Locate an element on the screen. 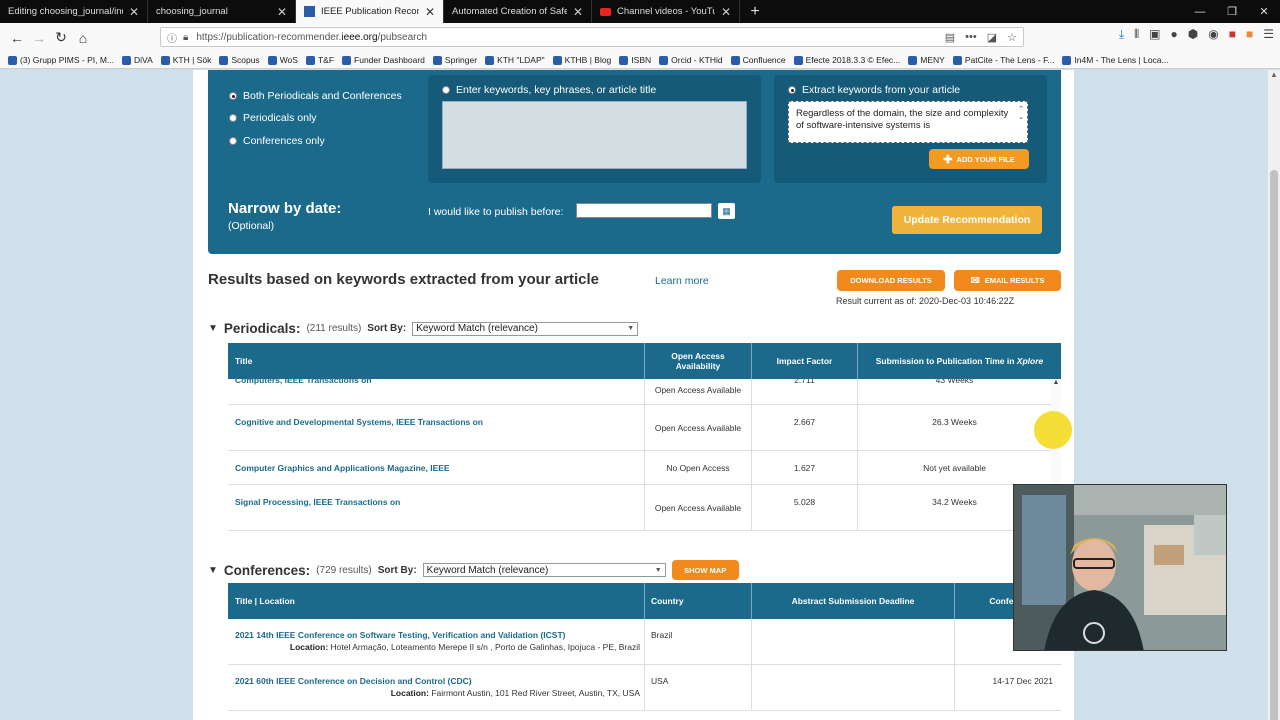 The width and height of the screenshot is (1280, 720). download-icon: ⤓ is located at coordinates (1121, 34).